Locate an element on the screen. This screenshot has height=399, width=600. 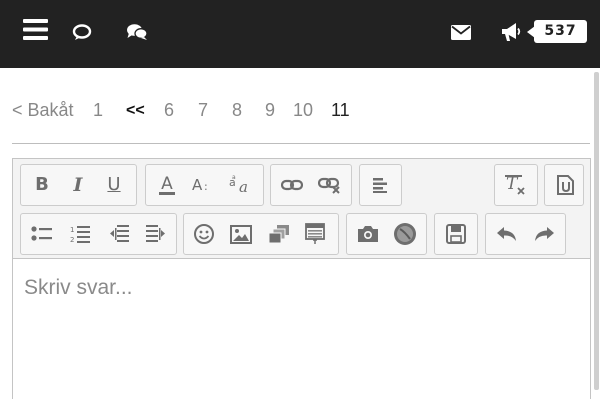
toolbar-group-media is located at coordinates (386, 234).